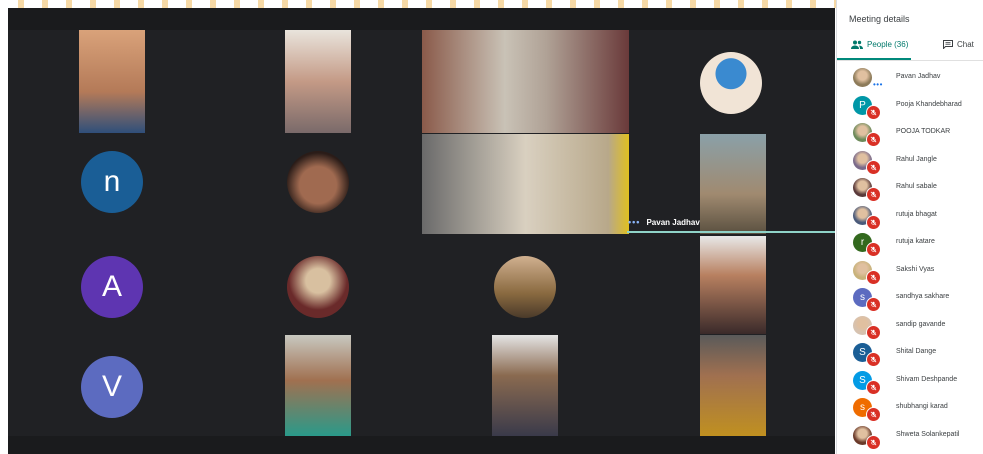 The height and width of the screenshot is (454, 983). I want to click on participant-name: sandip gavande, so click(921, 324).